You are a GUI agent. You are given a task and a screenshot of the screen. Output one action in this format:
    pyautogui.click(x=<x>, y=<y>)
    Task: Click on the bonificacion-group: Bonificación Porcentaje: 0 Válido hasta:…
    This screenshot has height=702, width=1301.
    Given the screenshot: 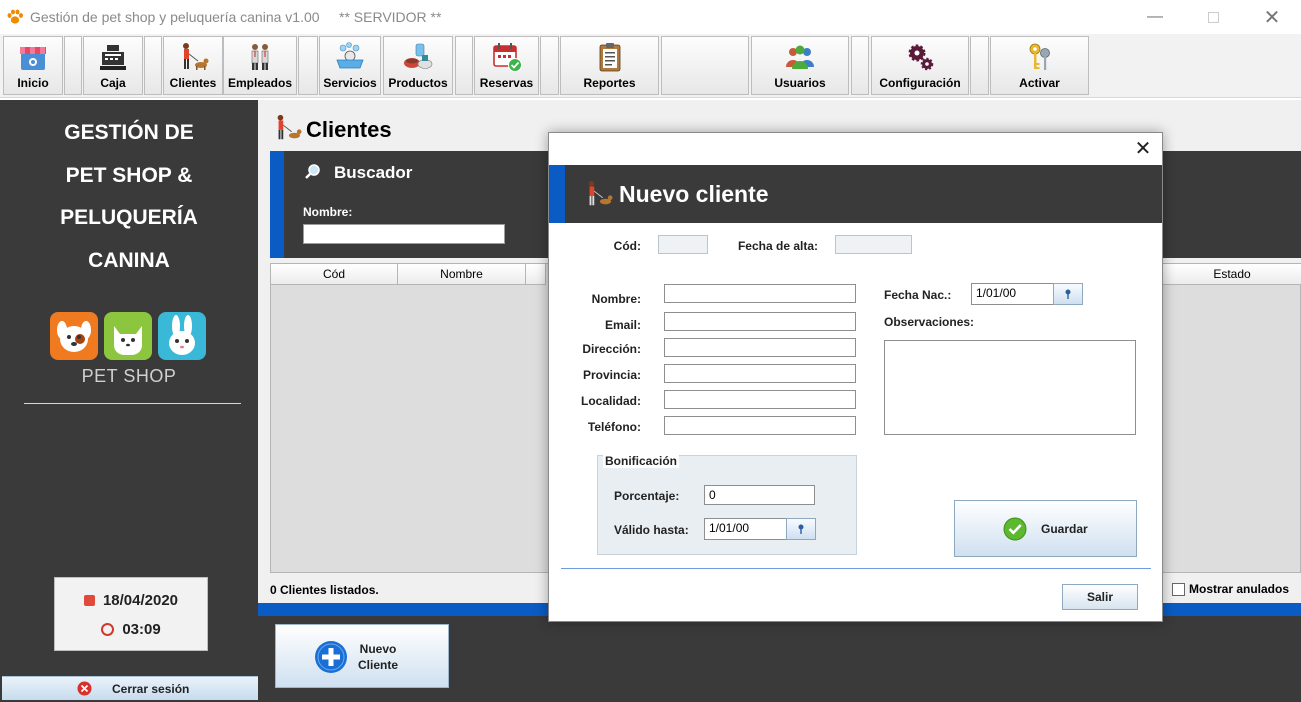 What is the action you would take?
    pyautogui.click(x=727, y=504)
    